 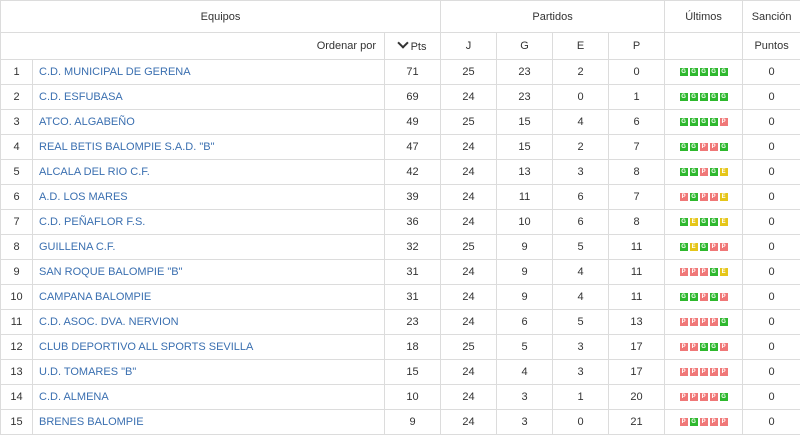 What do you see at coordinates (704, 172) in the screenshot?
I see `last-results-cell: GGPGE` at bounding box center [704, 172].